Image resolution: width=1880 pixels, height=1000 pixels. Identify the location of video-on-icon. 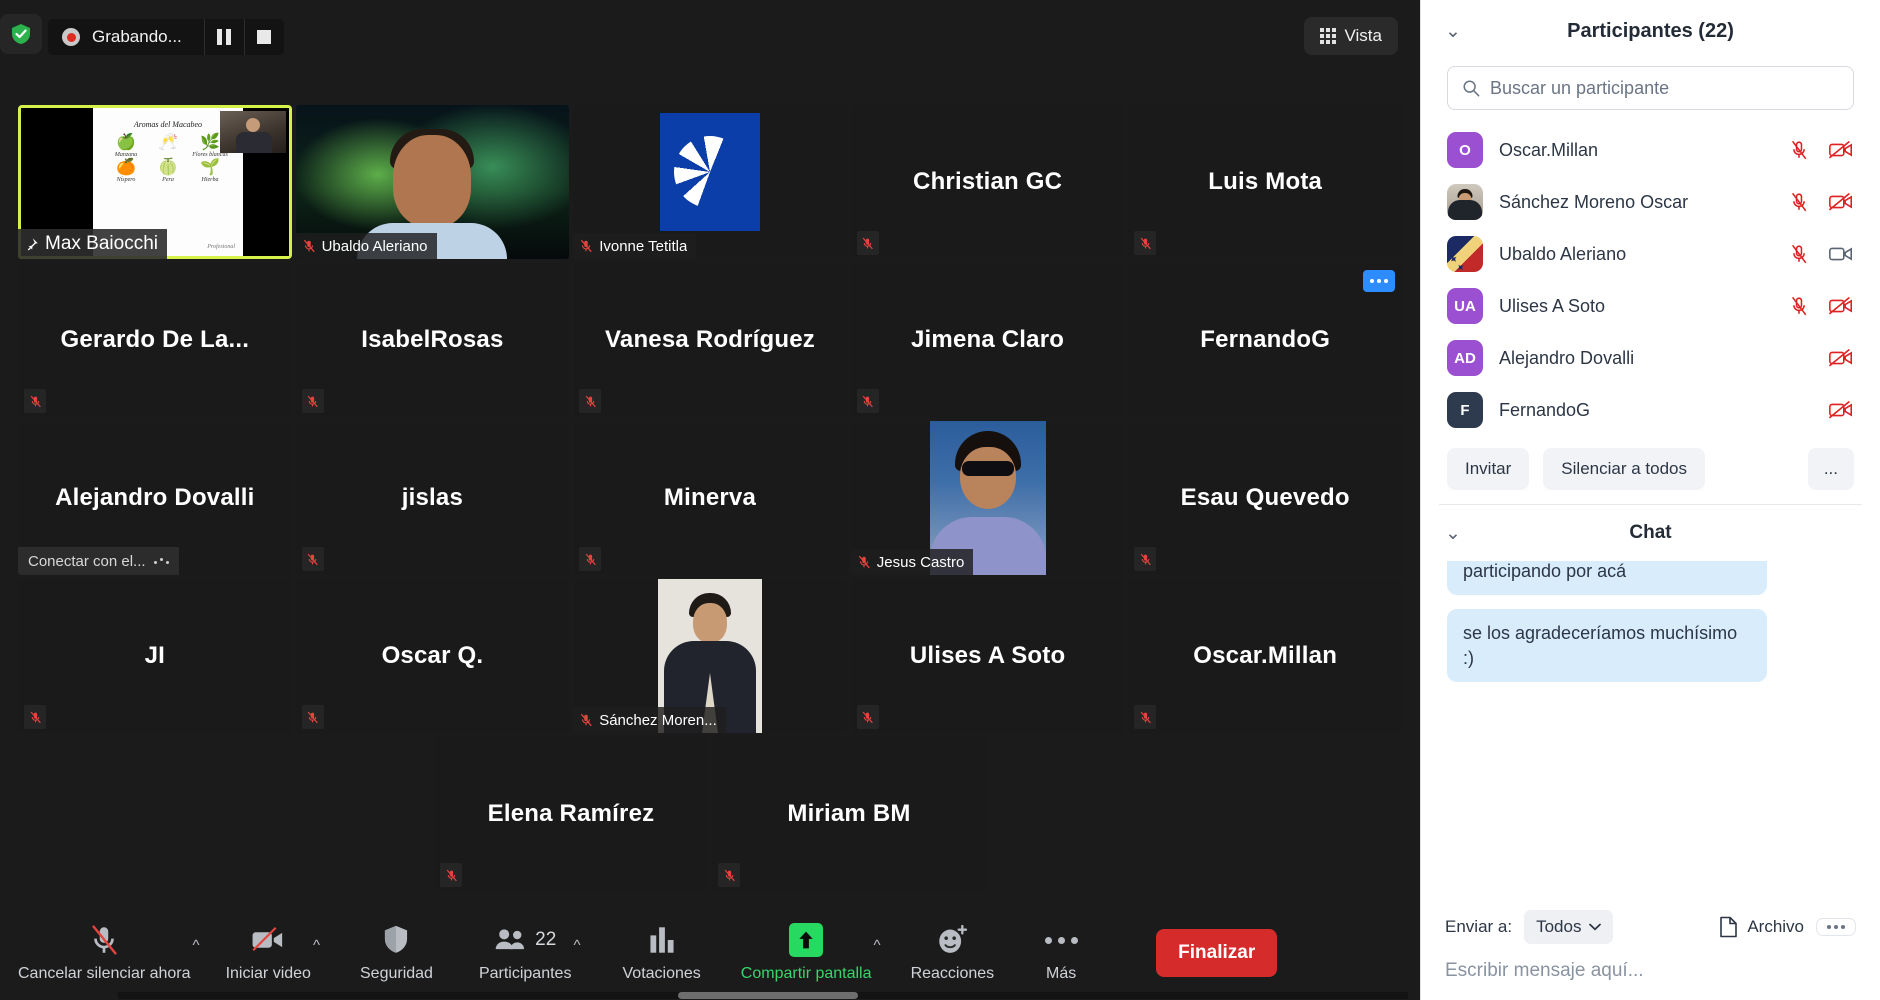
(1841, 254).